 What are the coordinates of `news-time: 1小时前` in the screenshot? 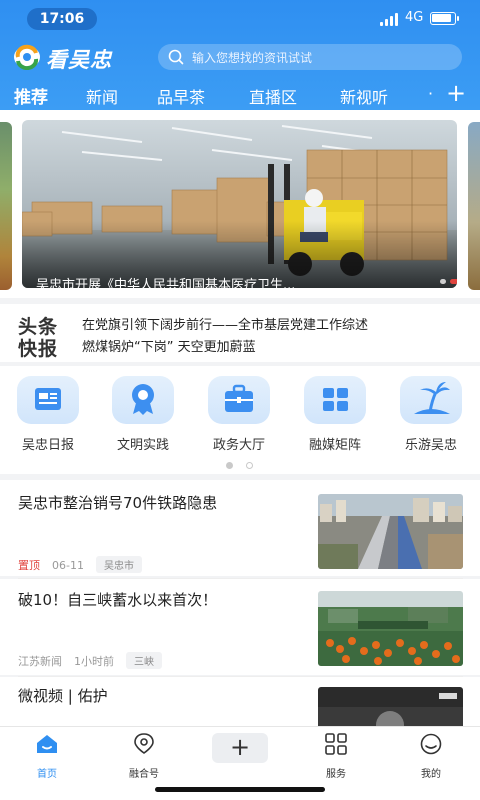 It's located at (94, 661).